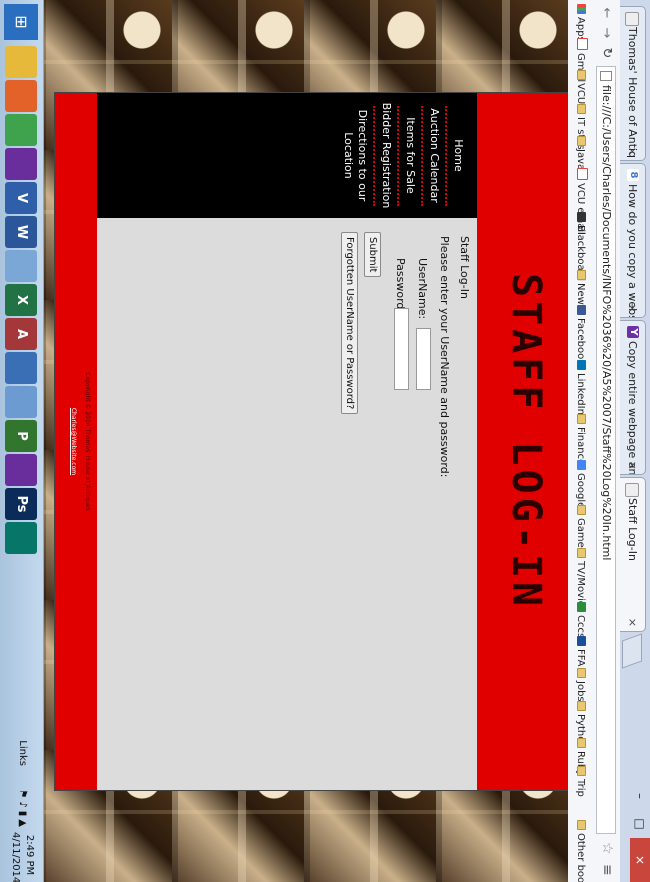 Image resolution: width=650 pixels, height=882 pixels. I want to click on volume-icon: ♪, so click(22, 805).